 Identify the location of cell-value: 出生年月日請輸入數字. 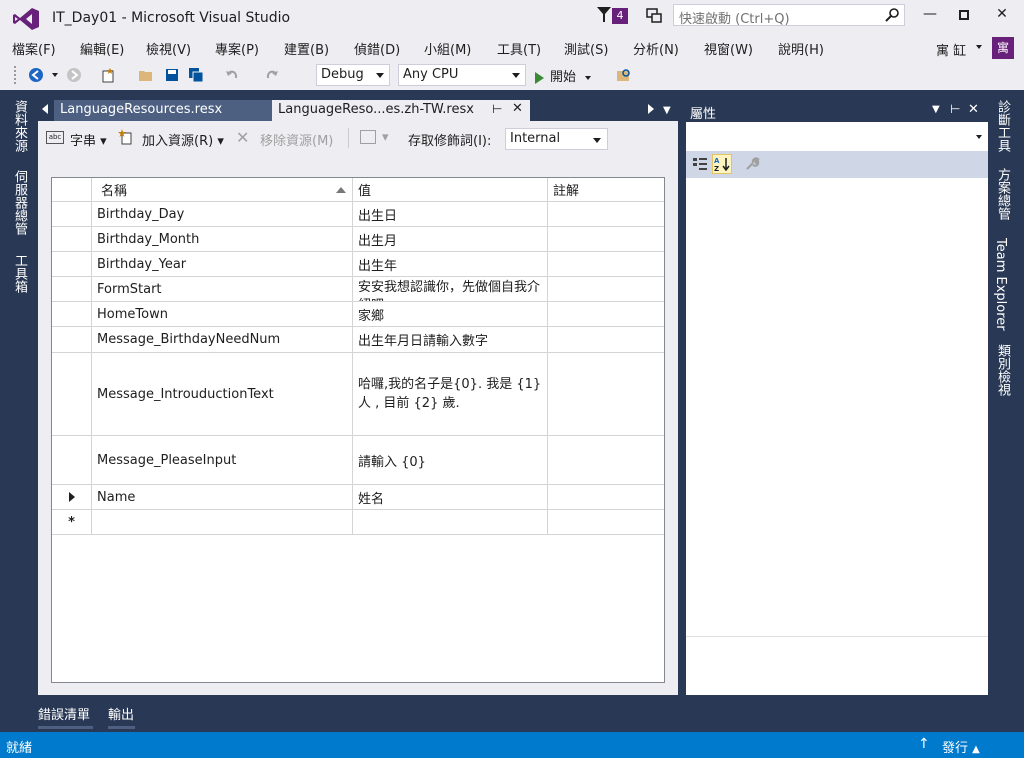
(450, 339).